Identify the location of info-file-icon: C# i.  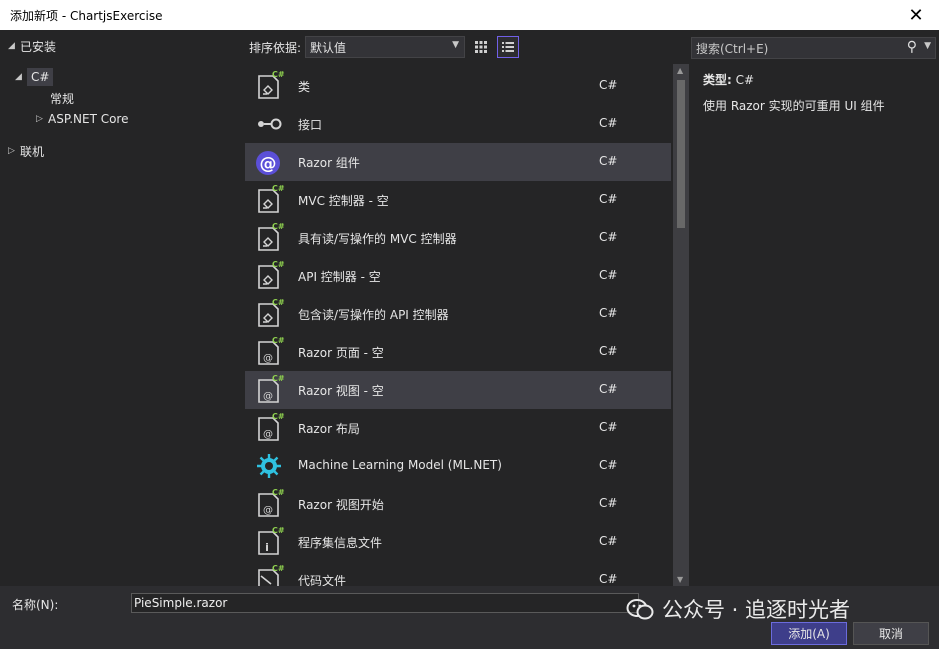
(269, 542).